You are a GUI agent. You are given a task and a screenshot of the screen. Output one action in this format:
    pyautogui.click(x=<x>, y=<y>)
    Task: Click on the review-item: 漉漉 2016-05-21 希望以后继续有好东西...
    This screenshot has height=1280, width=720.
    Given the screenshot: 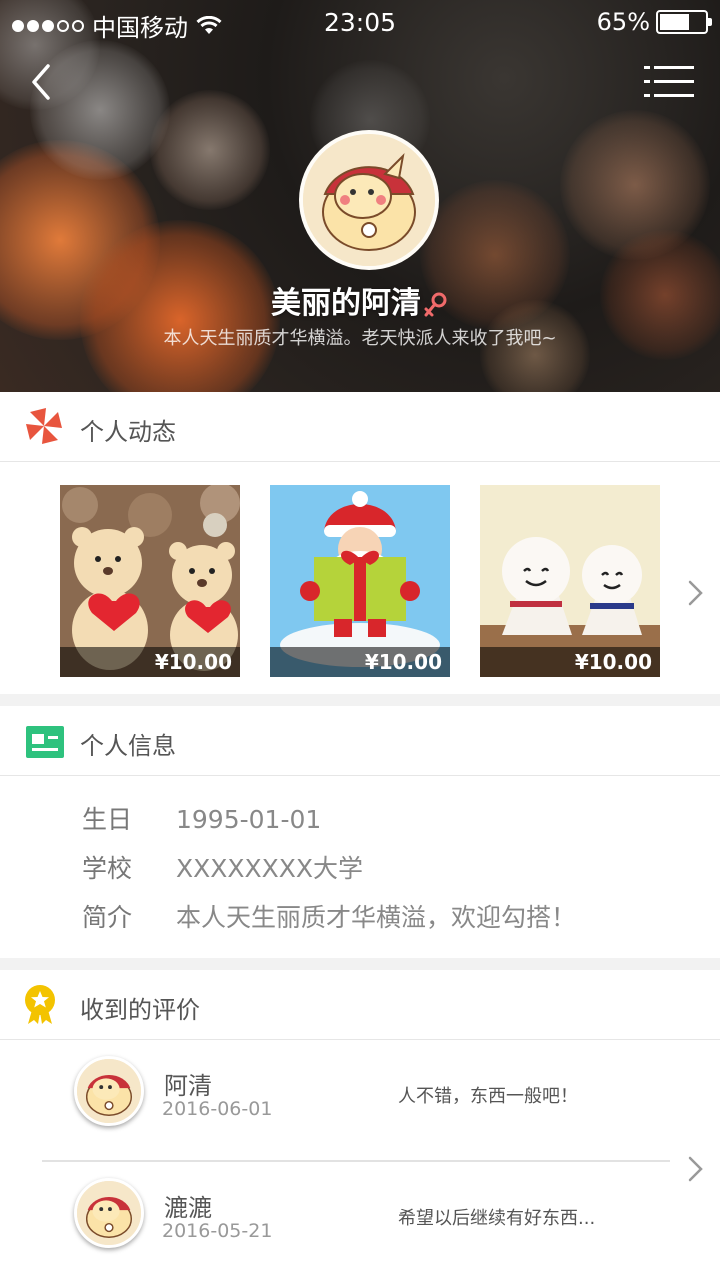 What is the action you would take?
    pyautogui.click(x=356, y=1221)
    